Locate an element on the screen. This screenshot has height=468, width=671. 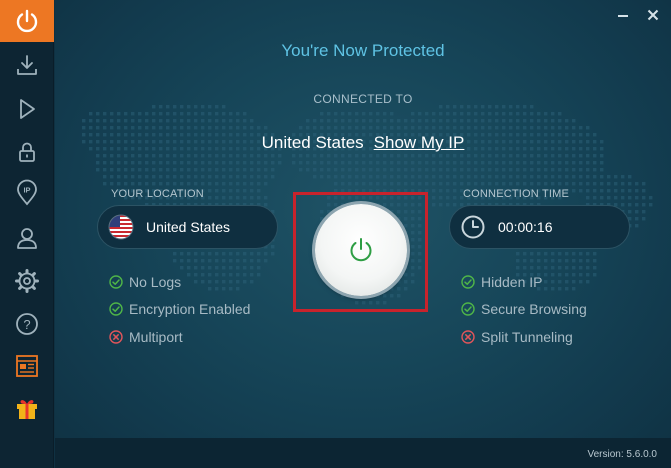
show-my-ip-link: Show My IP is located at coordinates (419, 143).